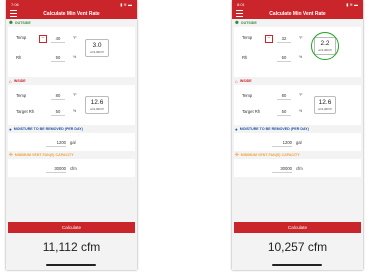  I want to click on vent-rate-result: 11,112 cfm, so click(71, 247).